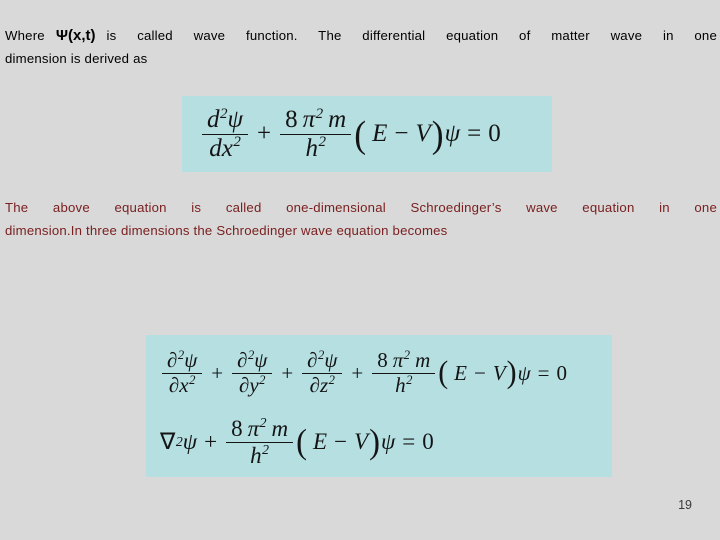 This screenshot has height=540, width=720. I want to click on wave-function-symbol: Ψ(x,t), so click(75, 35).